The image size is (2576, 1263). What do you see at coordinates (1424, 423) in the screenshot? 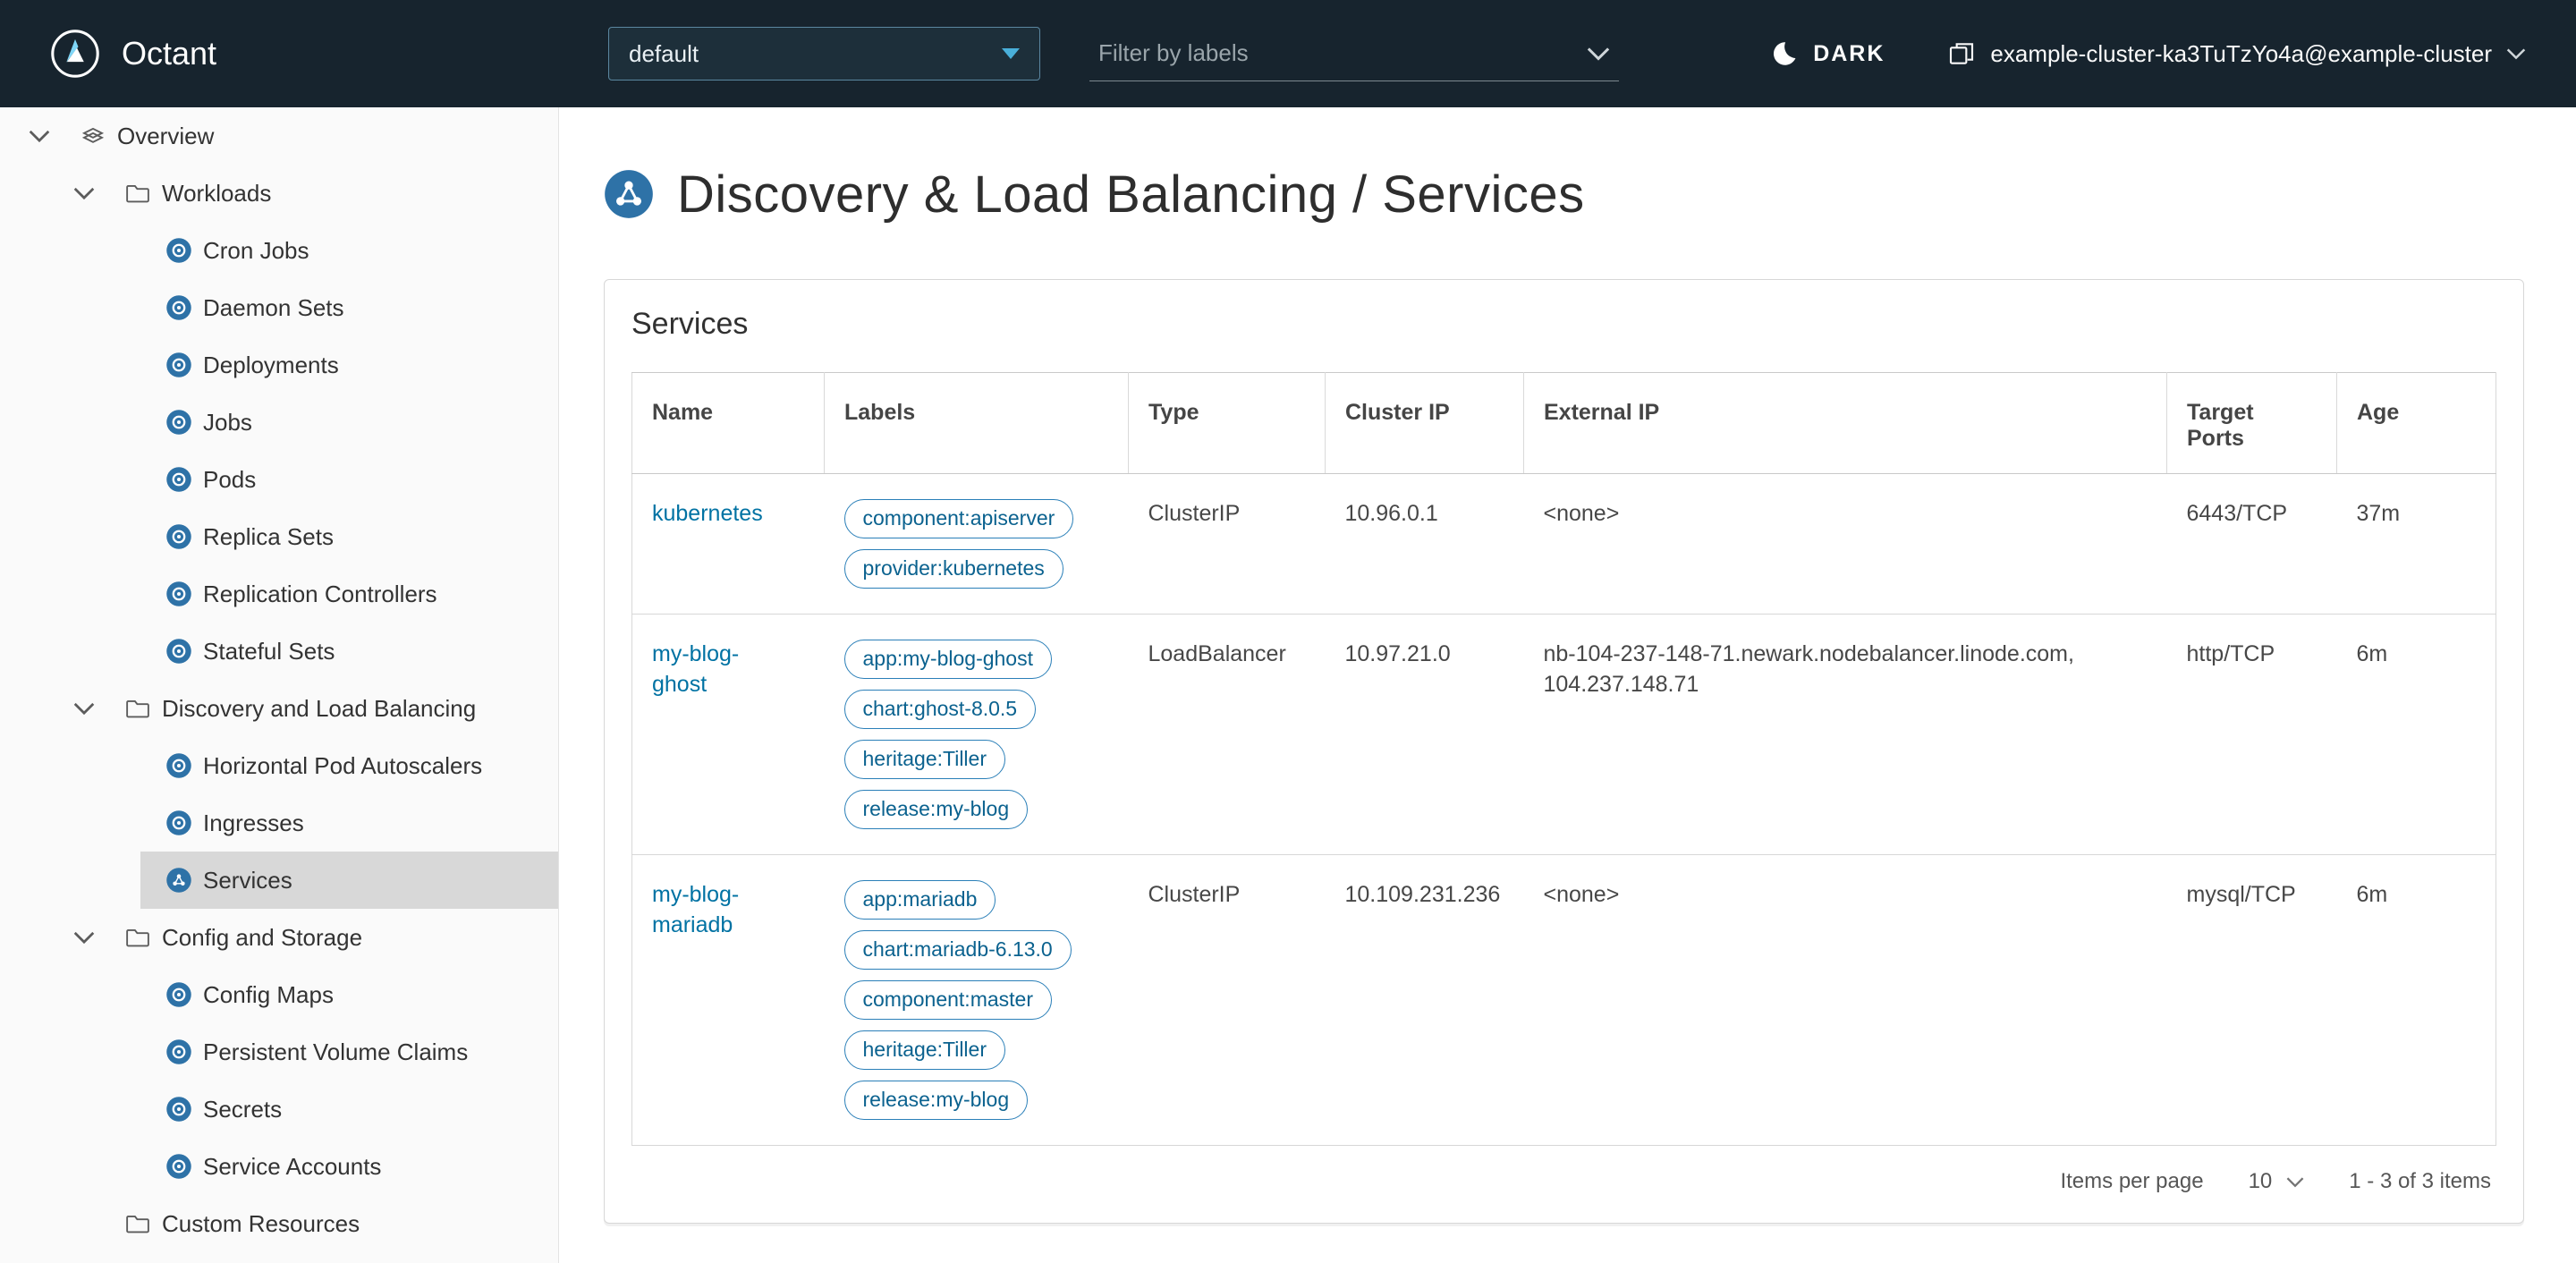
I see `column-header-cluster-ip: Cluster IP` at bounding box center [1424, 423].